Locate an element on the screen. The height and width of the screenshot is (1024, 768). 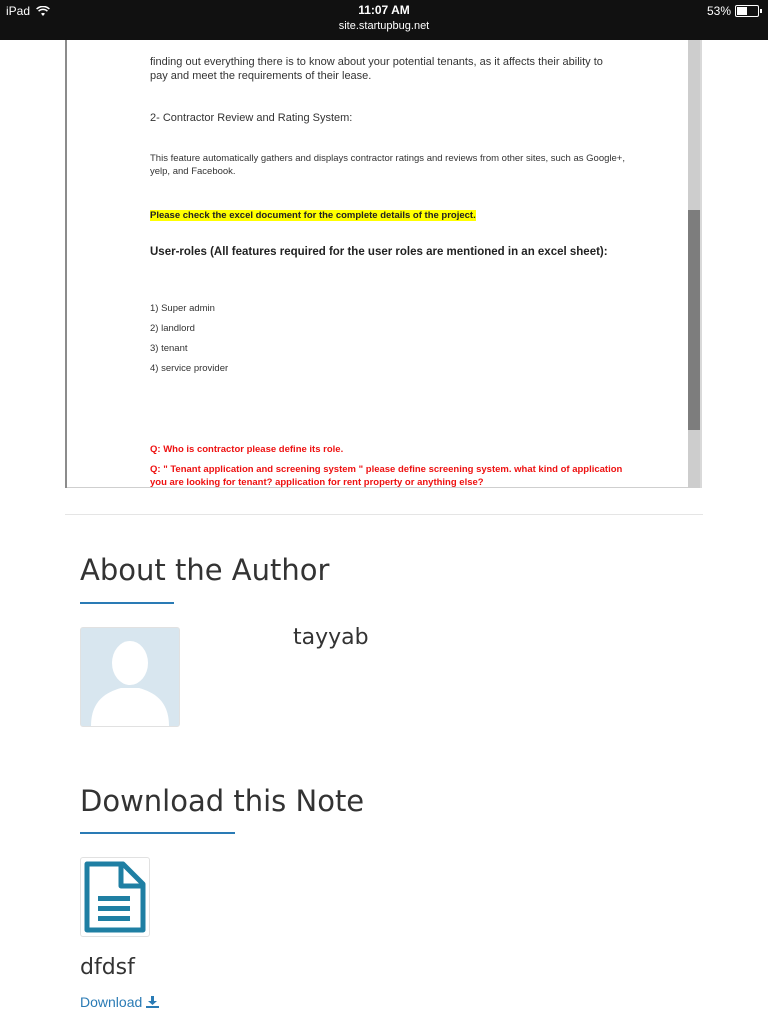
battery-fill is located at coordinates (742, 11).